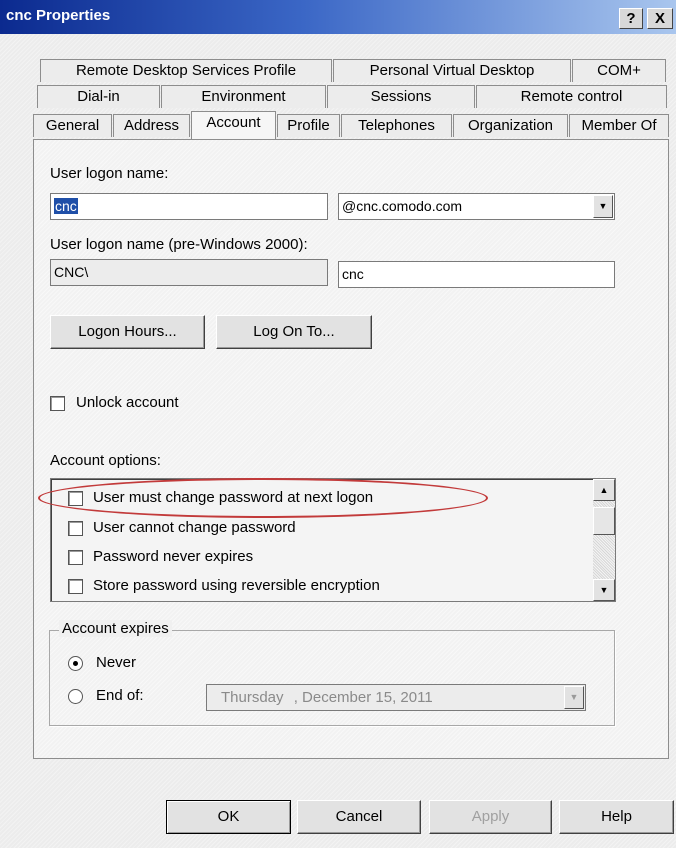 The width and height of the screenshot is (676, 848). Describe the element at coordinates (660, 18) in the screenshot. I see `close-icon: X` at that location.